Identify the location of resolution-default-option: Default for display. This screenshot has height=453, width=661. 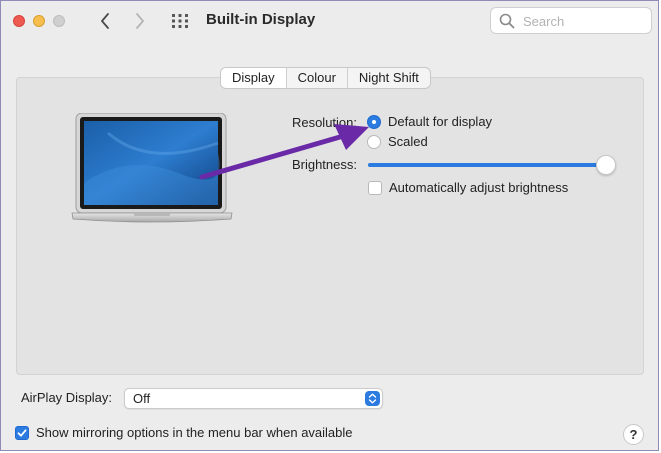
(429, 121).